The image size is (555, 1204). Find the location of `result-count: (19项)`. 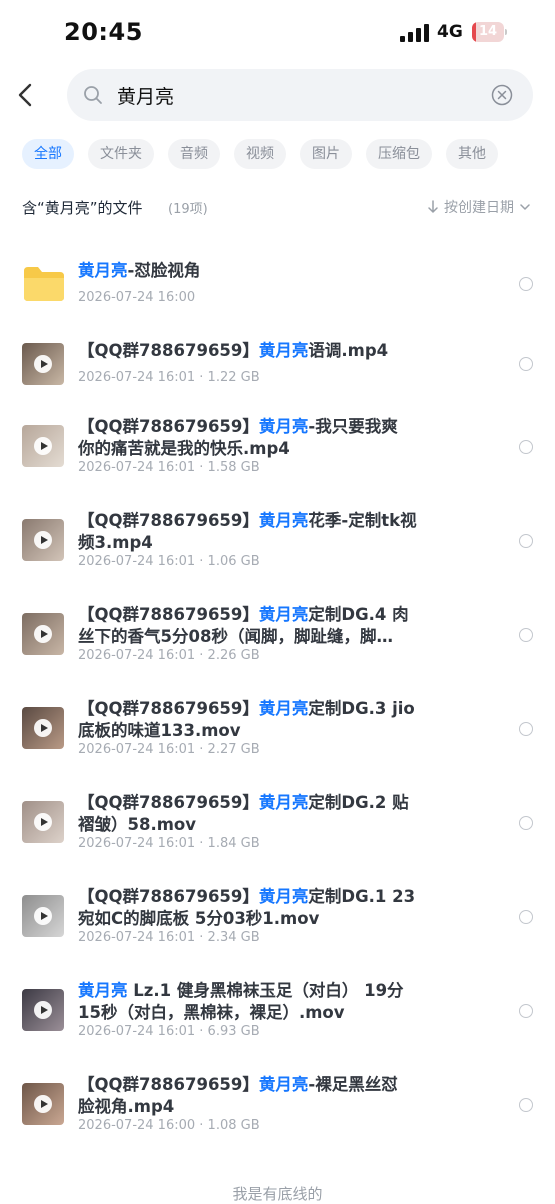

result-count: (19项) is located at coordinates (188, 209).